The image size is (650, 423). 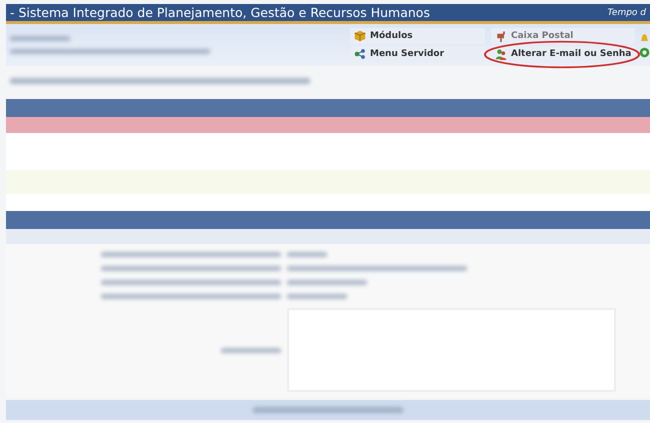 I want to click on session-timer-label: Tempo d, so click(x=627, y=13).